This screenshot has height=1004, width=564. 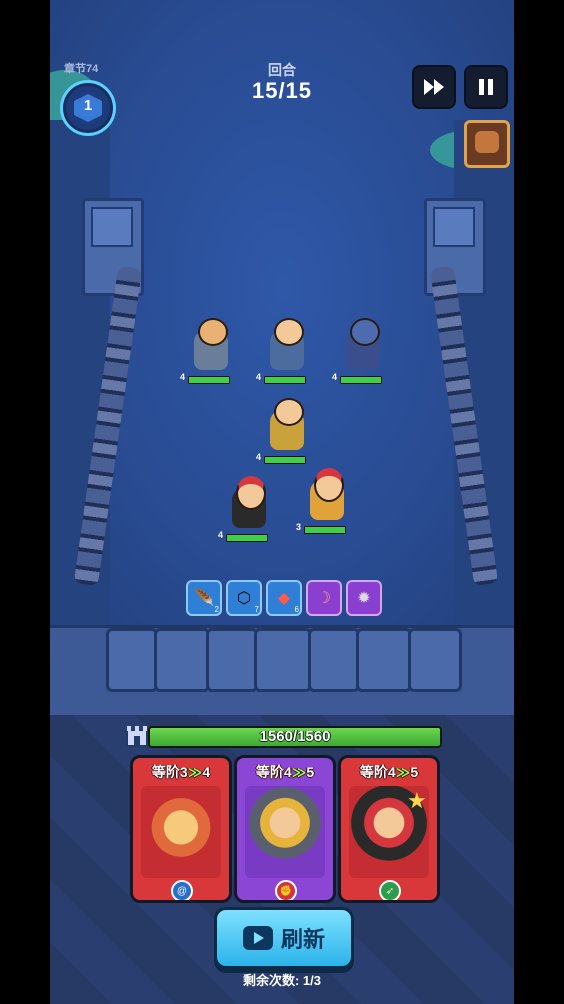 I want to click on video-play-icon, so click(x=257, y=938).